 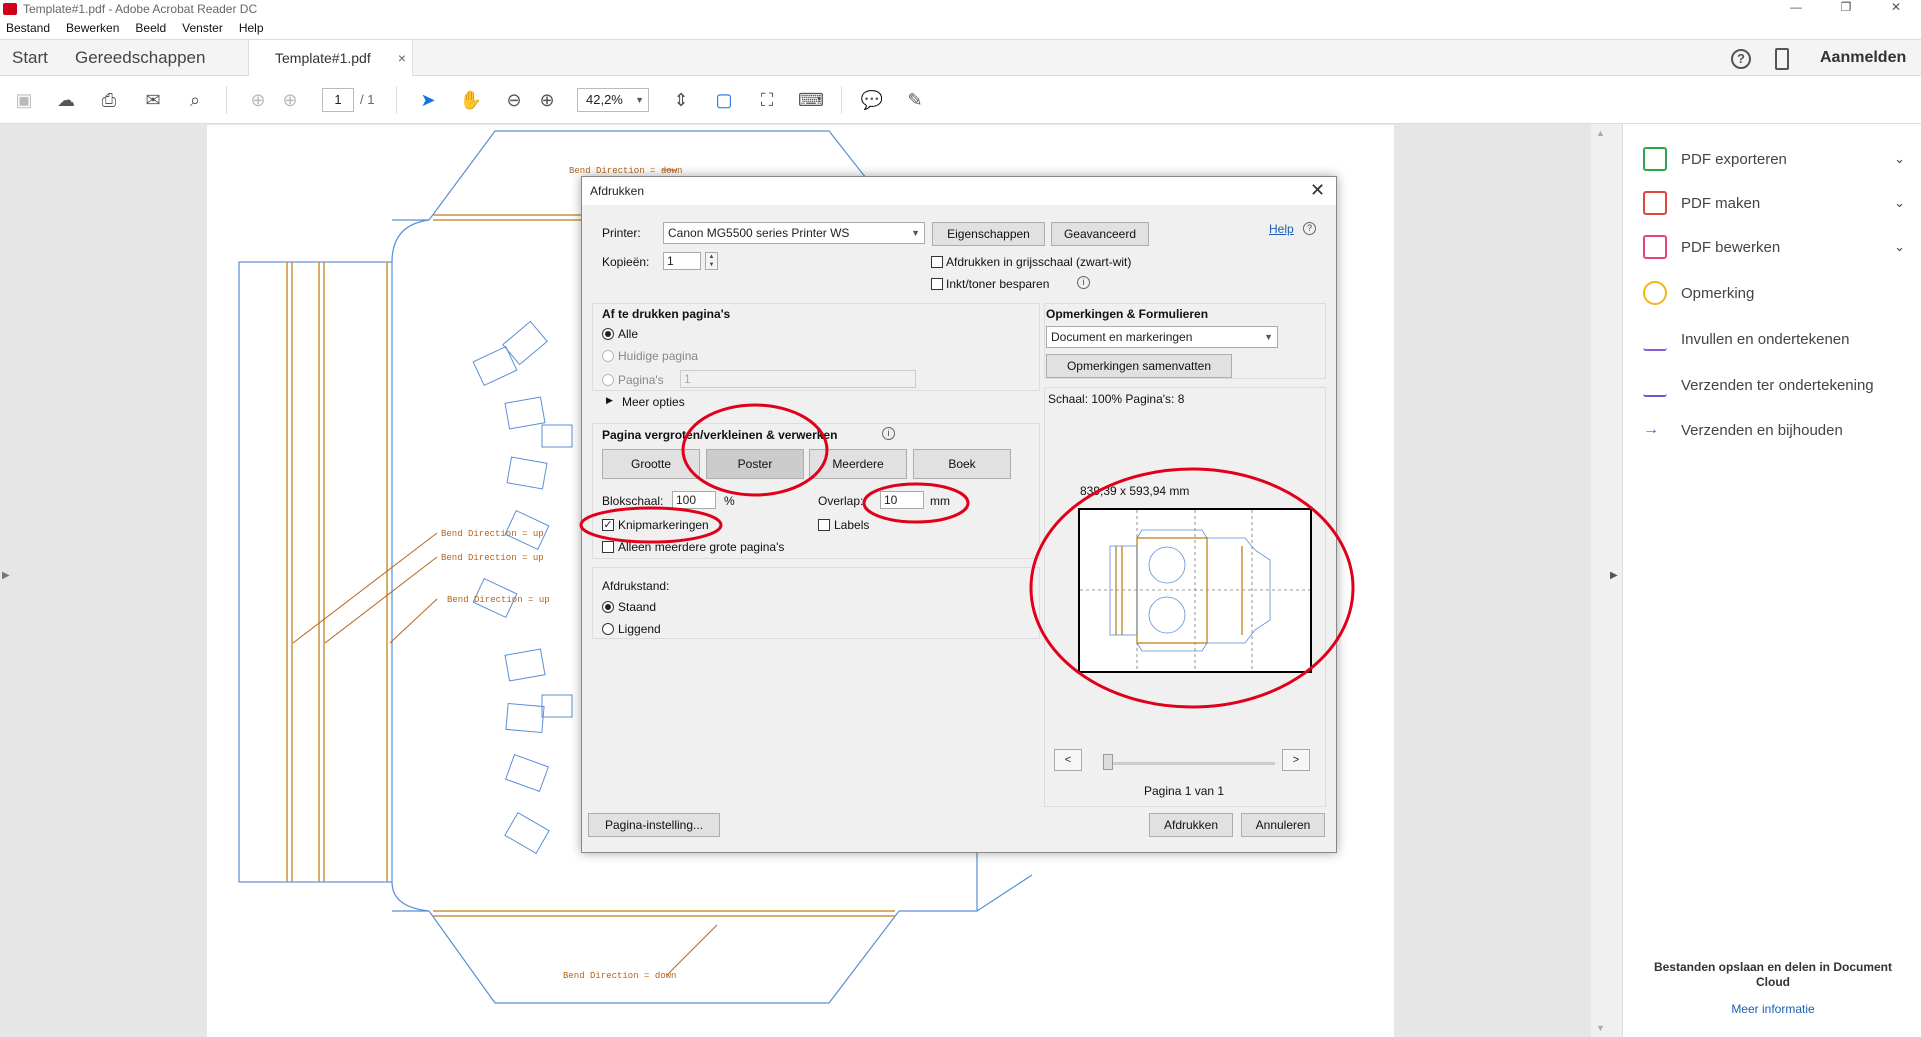 What do you see at coordinates (1192, 588) in the screenshot?
I see `annotation-preview-circle` at bounding box center [1192, 588].